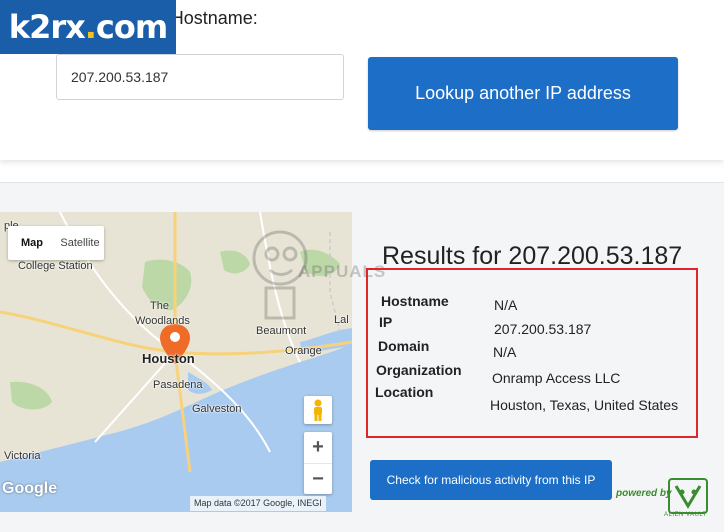 The image size is (724, 532). I want to click on alienvault-label: ALIEN VAULT, so click(685, 515).